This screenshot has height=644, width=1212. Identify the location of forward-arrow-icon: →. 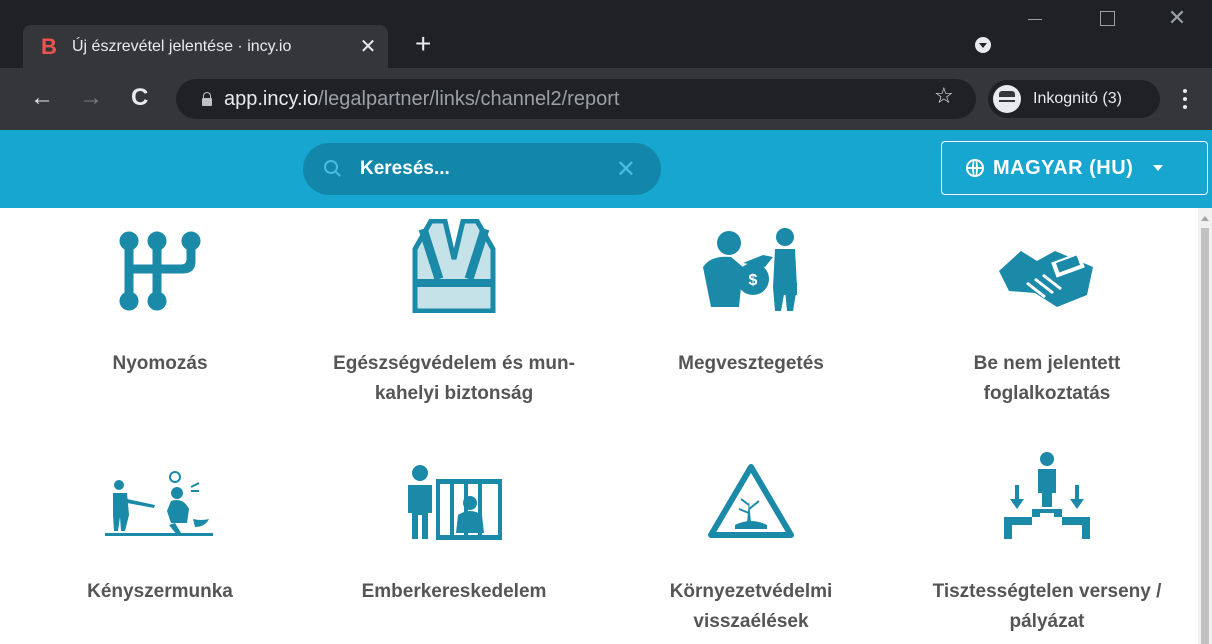
(91, 98).